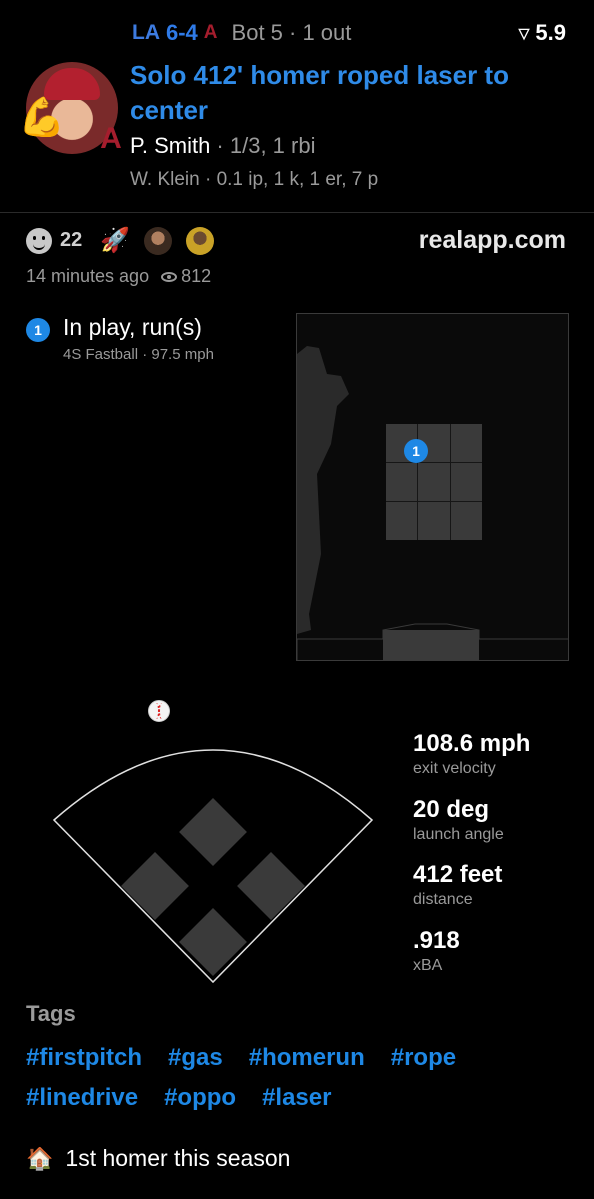 The width and height of the screenshot is (594, 1199). What do you see at coordinates (210, 32) in the screenshot?
I see `diamondbacks-logo-icon: A` at bounding box center [210, 32].